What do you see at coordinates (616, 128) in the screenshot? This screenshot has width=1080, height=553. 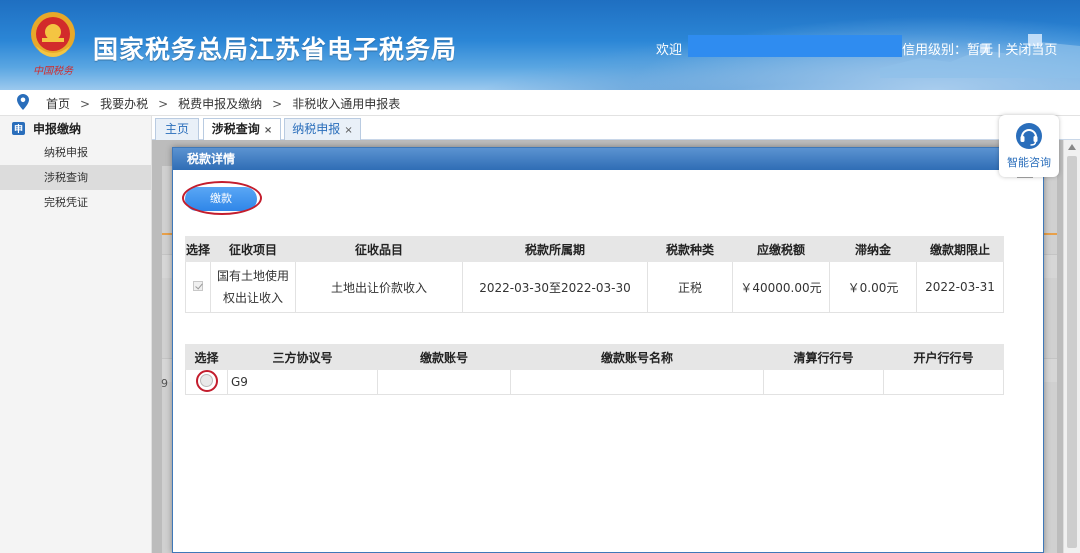 I see `tab-bar: 主页 涉税查询 × 纳税申报 ×` at bounding box center [616, 128].